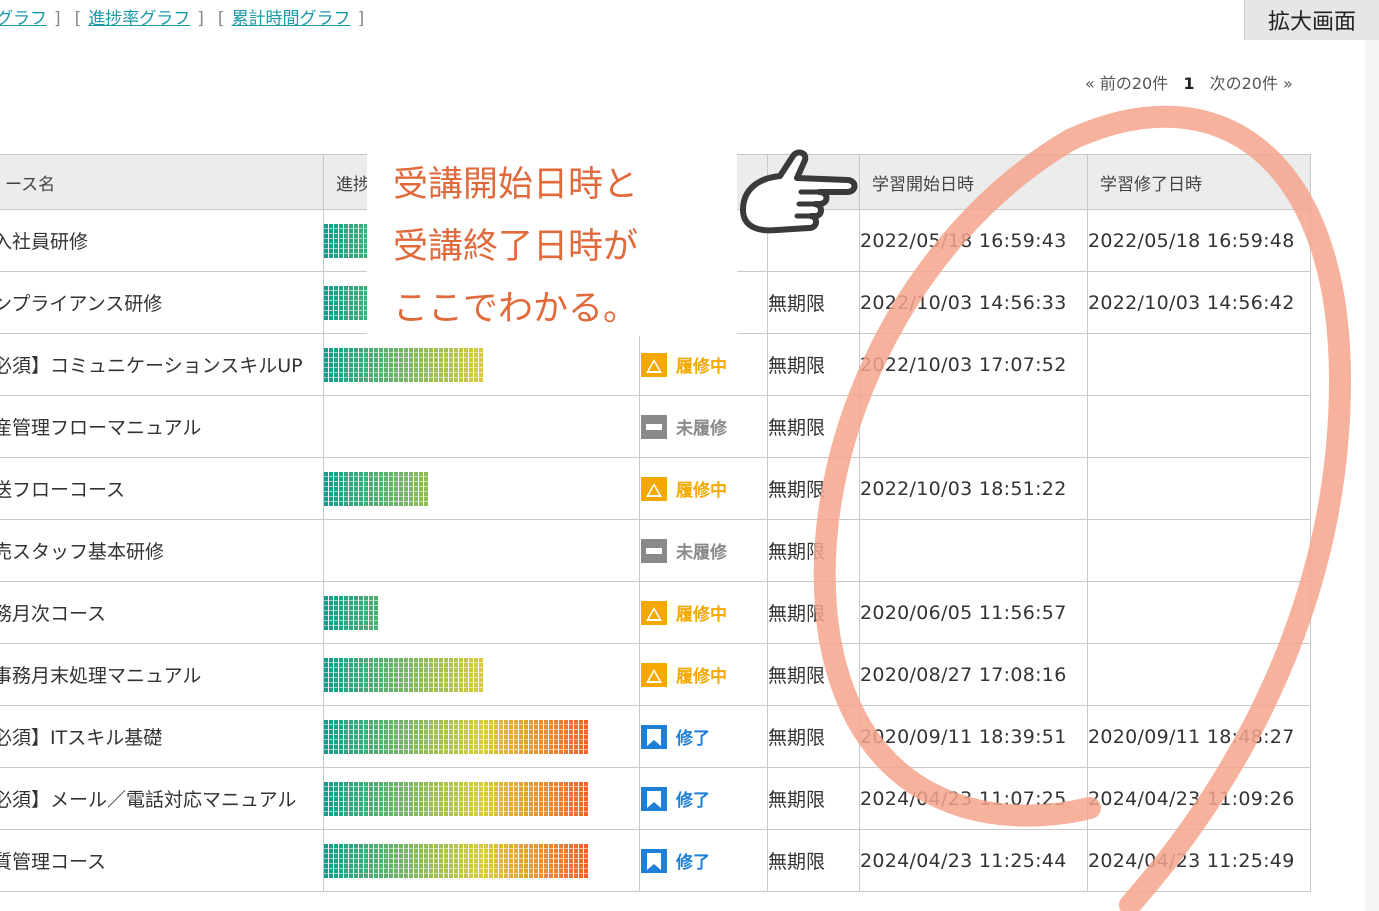 Image resolution: width=1379 pixels, height=911 pixels. I want to click on callout-box: 受講開始日時と 受講終了日時が ここでわかる。, so click(552, 245).